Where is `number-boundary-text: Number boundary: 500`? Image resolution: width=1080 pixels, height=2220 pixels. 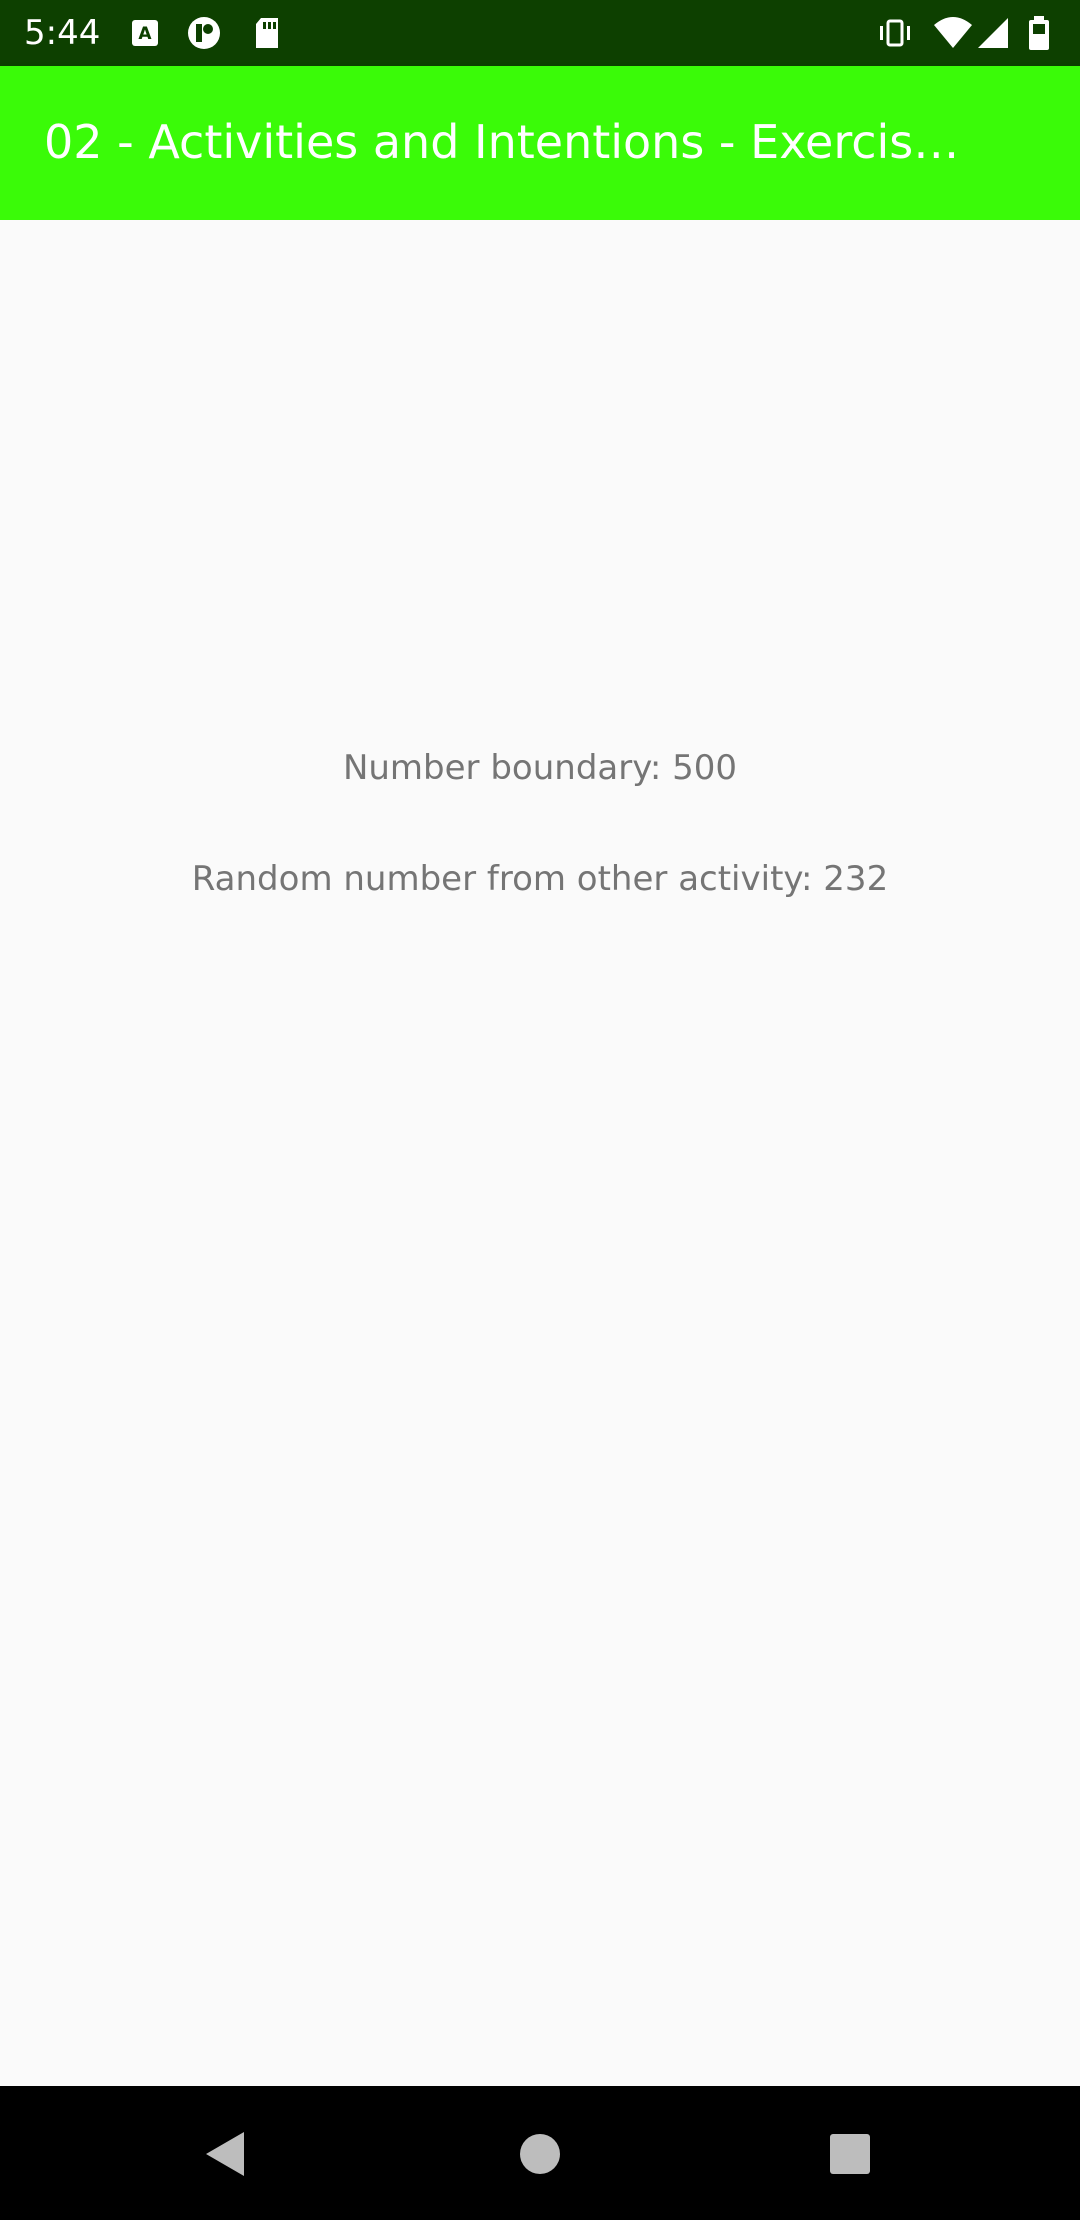 number-boundary-text: Number boundary: 500 is located at coordinates (540, 768).